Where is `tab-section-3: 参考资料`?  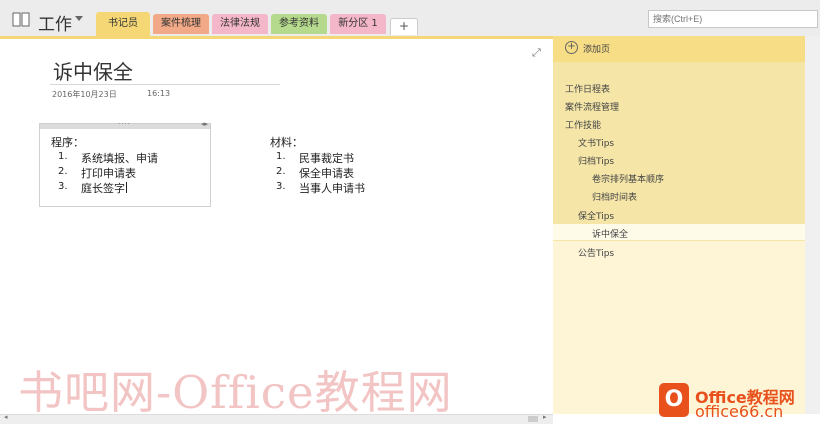
tab-section-3: 参考资料 is located at coordinates (299, 24).